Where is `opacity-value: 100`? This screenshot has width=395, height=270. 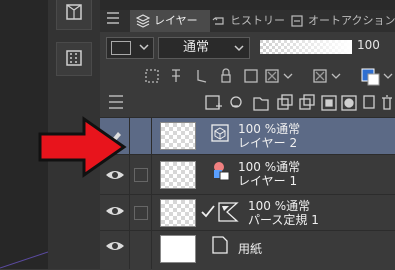
opacity-value: 100 is located at coordinates (368, 45).